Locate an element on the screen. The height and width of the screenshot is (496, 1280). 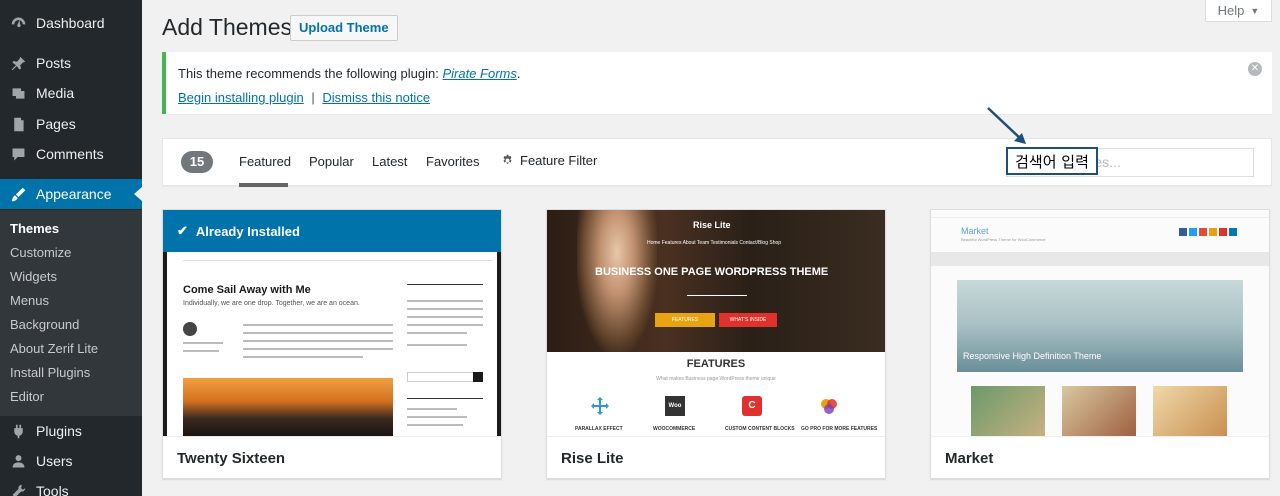
sidebar-item-label: Appearance is located at coordinates (74, 194).